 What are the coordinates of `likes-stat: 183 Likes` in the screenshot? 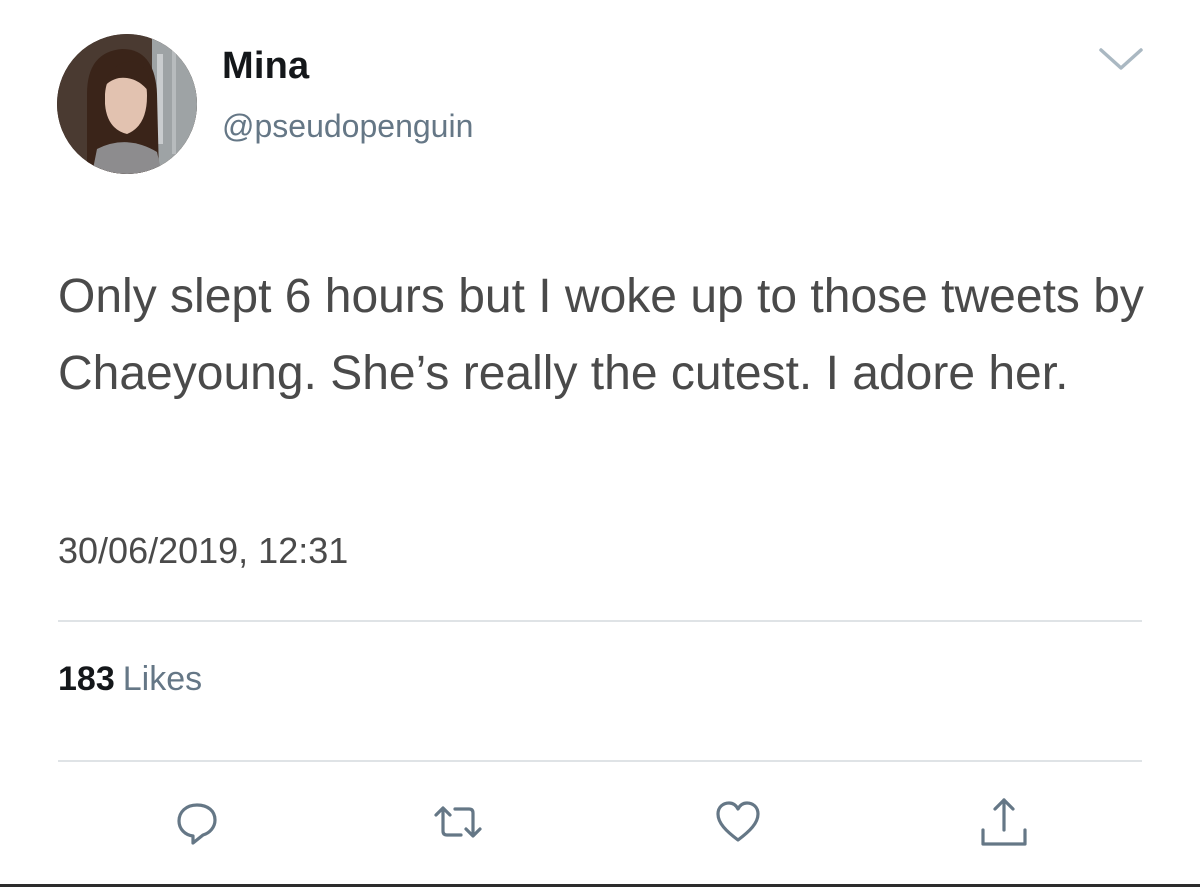 It's located at (130, 679).